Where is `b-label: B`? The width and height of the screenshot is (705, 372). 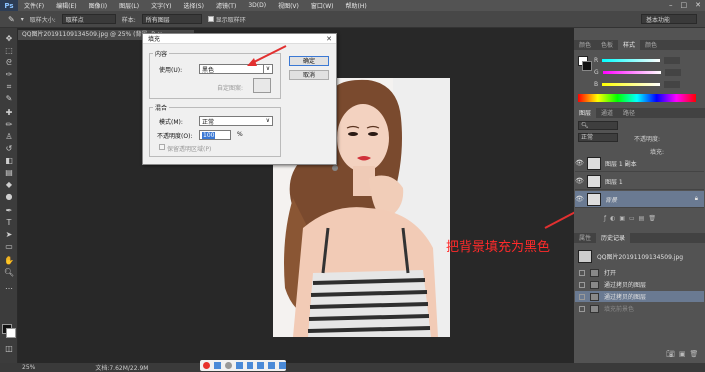 b-label: B is located at coordinates (596, 84).